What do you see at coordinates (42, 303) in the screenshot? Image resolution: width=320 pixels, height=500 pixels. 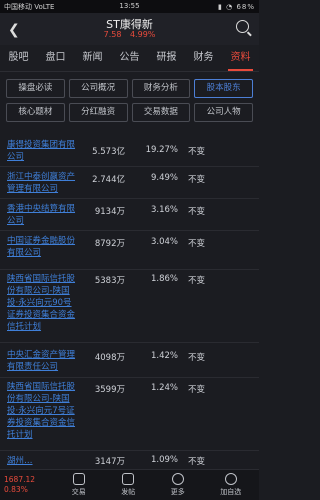 I see `holder-name: 陕西省国际信托股份有限公司-陕国投·永兴向元90号证券投资集合资金信托计划` at bounding box center [42, 303].